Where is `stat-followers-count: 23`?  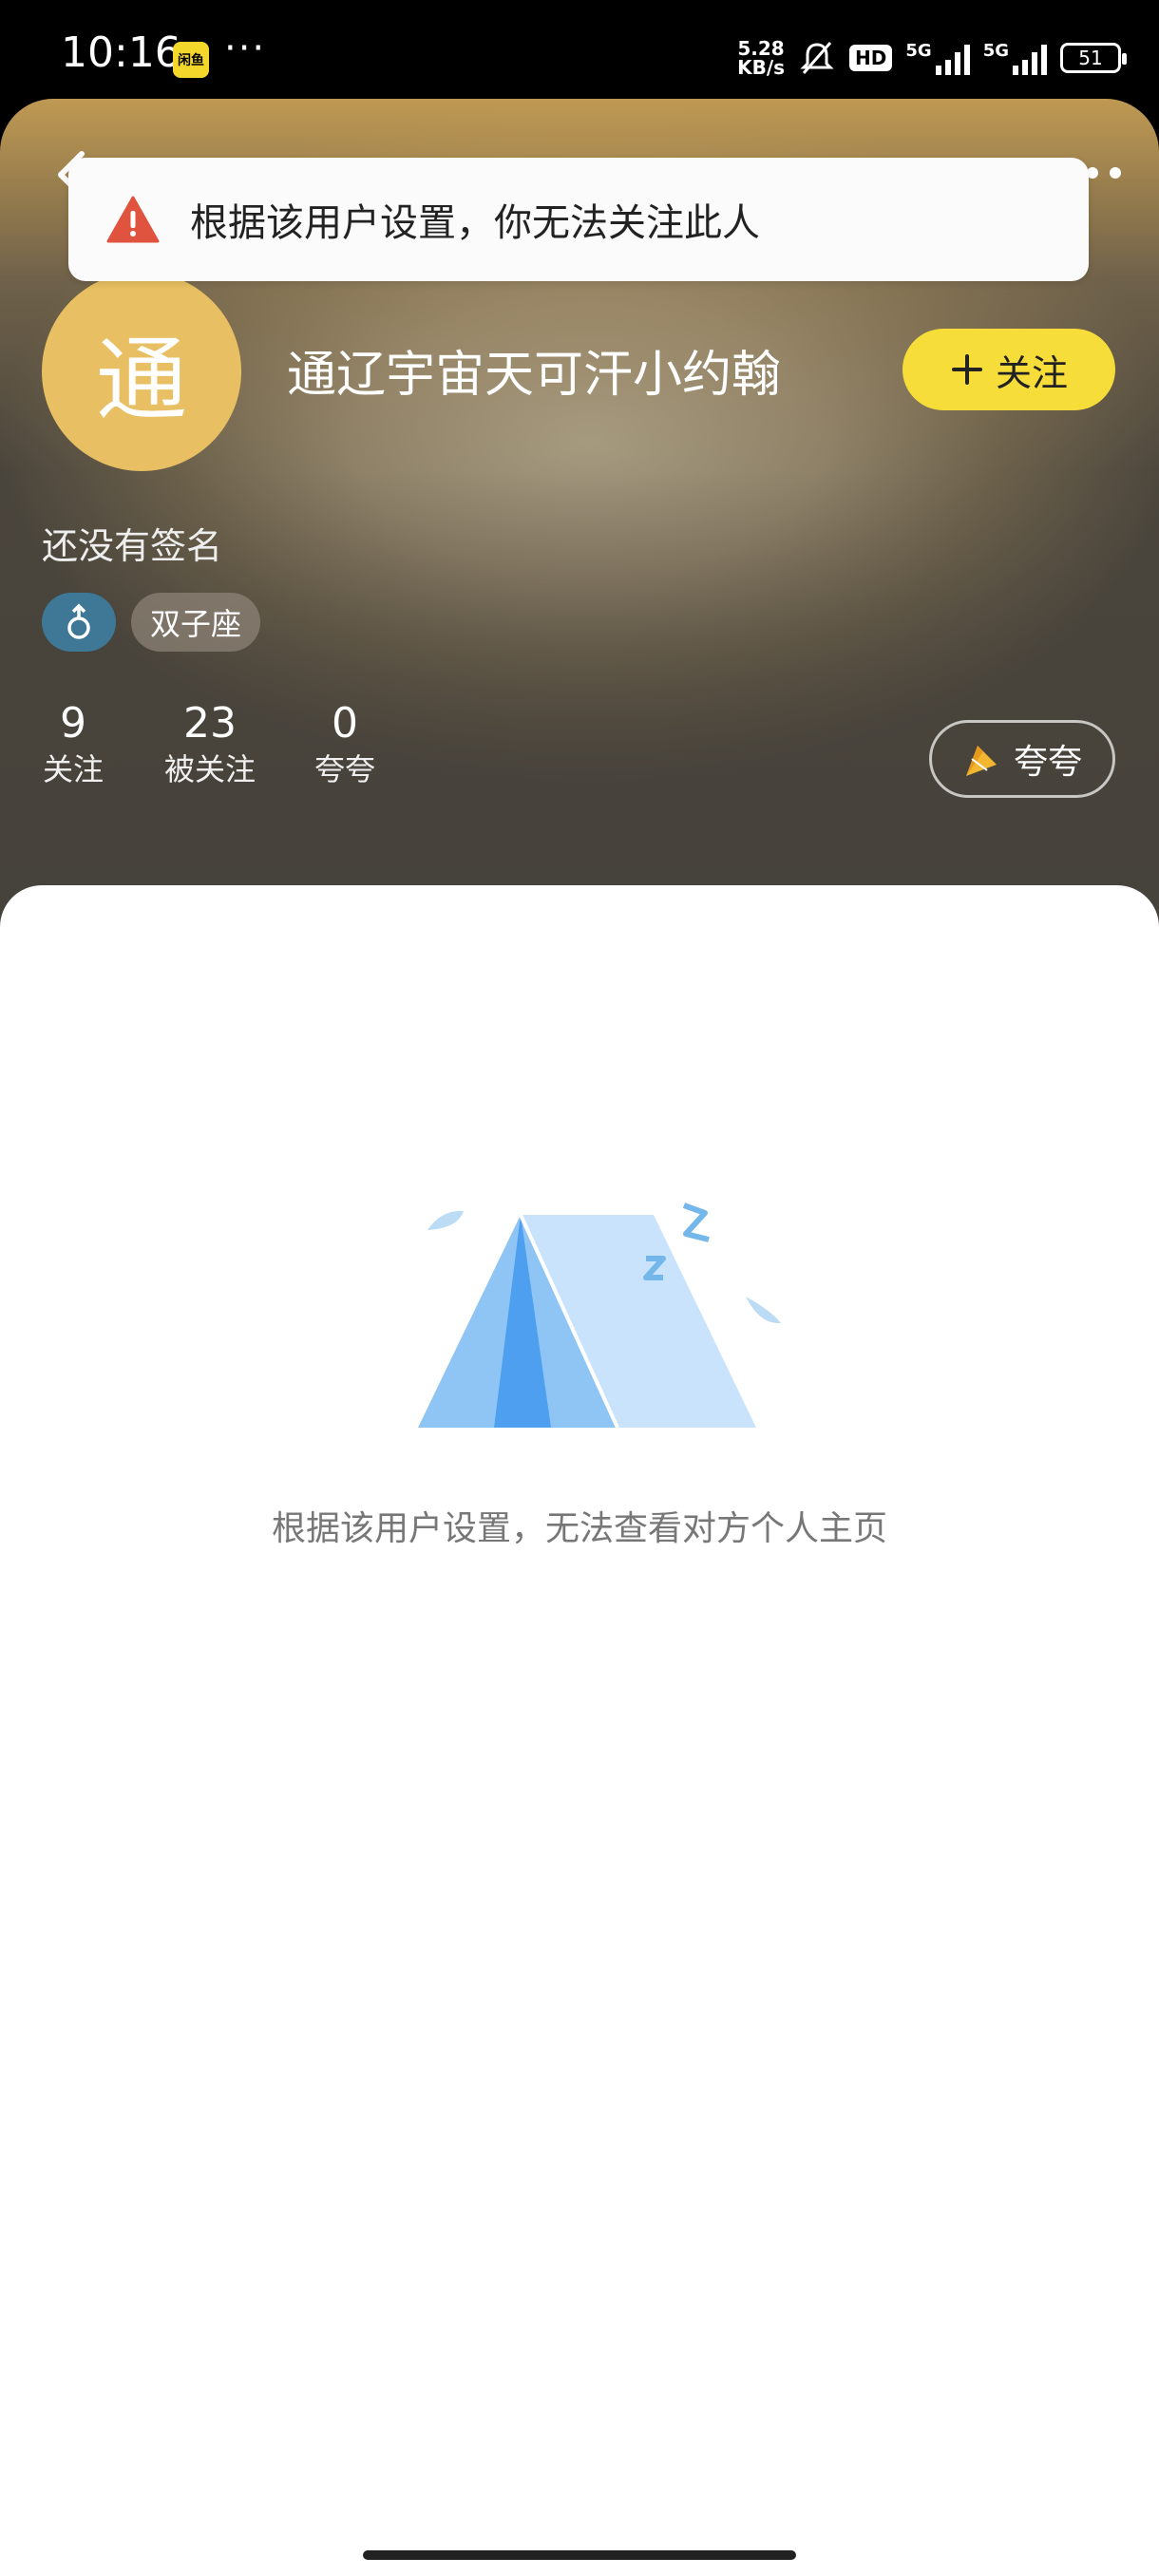 stat-followers-count: 23 is located at coordinates (210, 723).